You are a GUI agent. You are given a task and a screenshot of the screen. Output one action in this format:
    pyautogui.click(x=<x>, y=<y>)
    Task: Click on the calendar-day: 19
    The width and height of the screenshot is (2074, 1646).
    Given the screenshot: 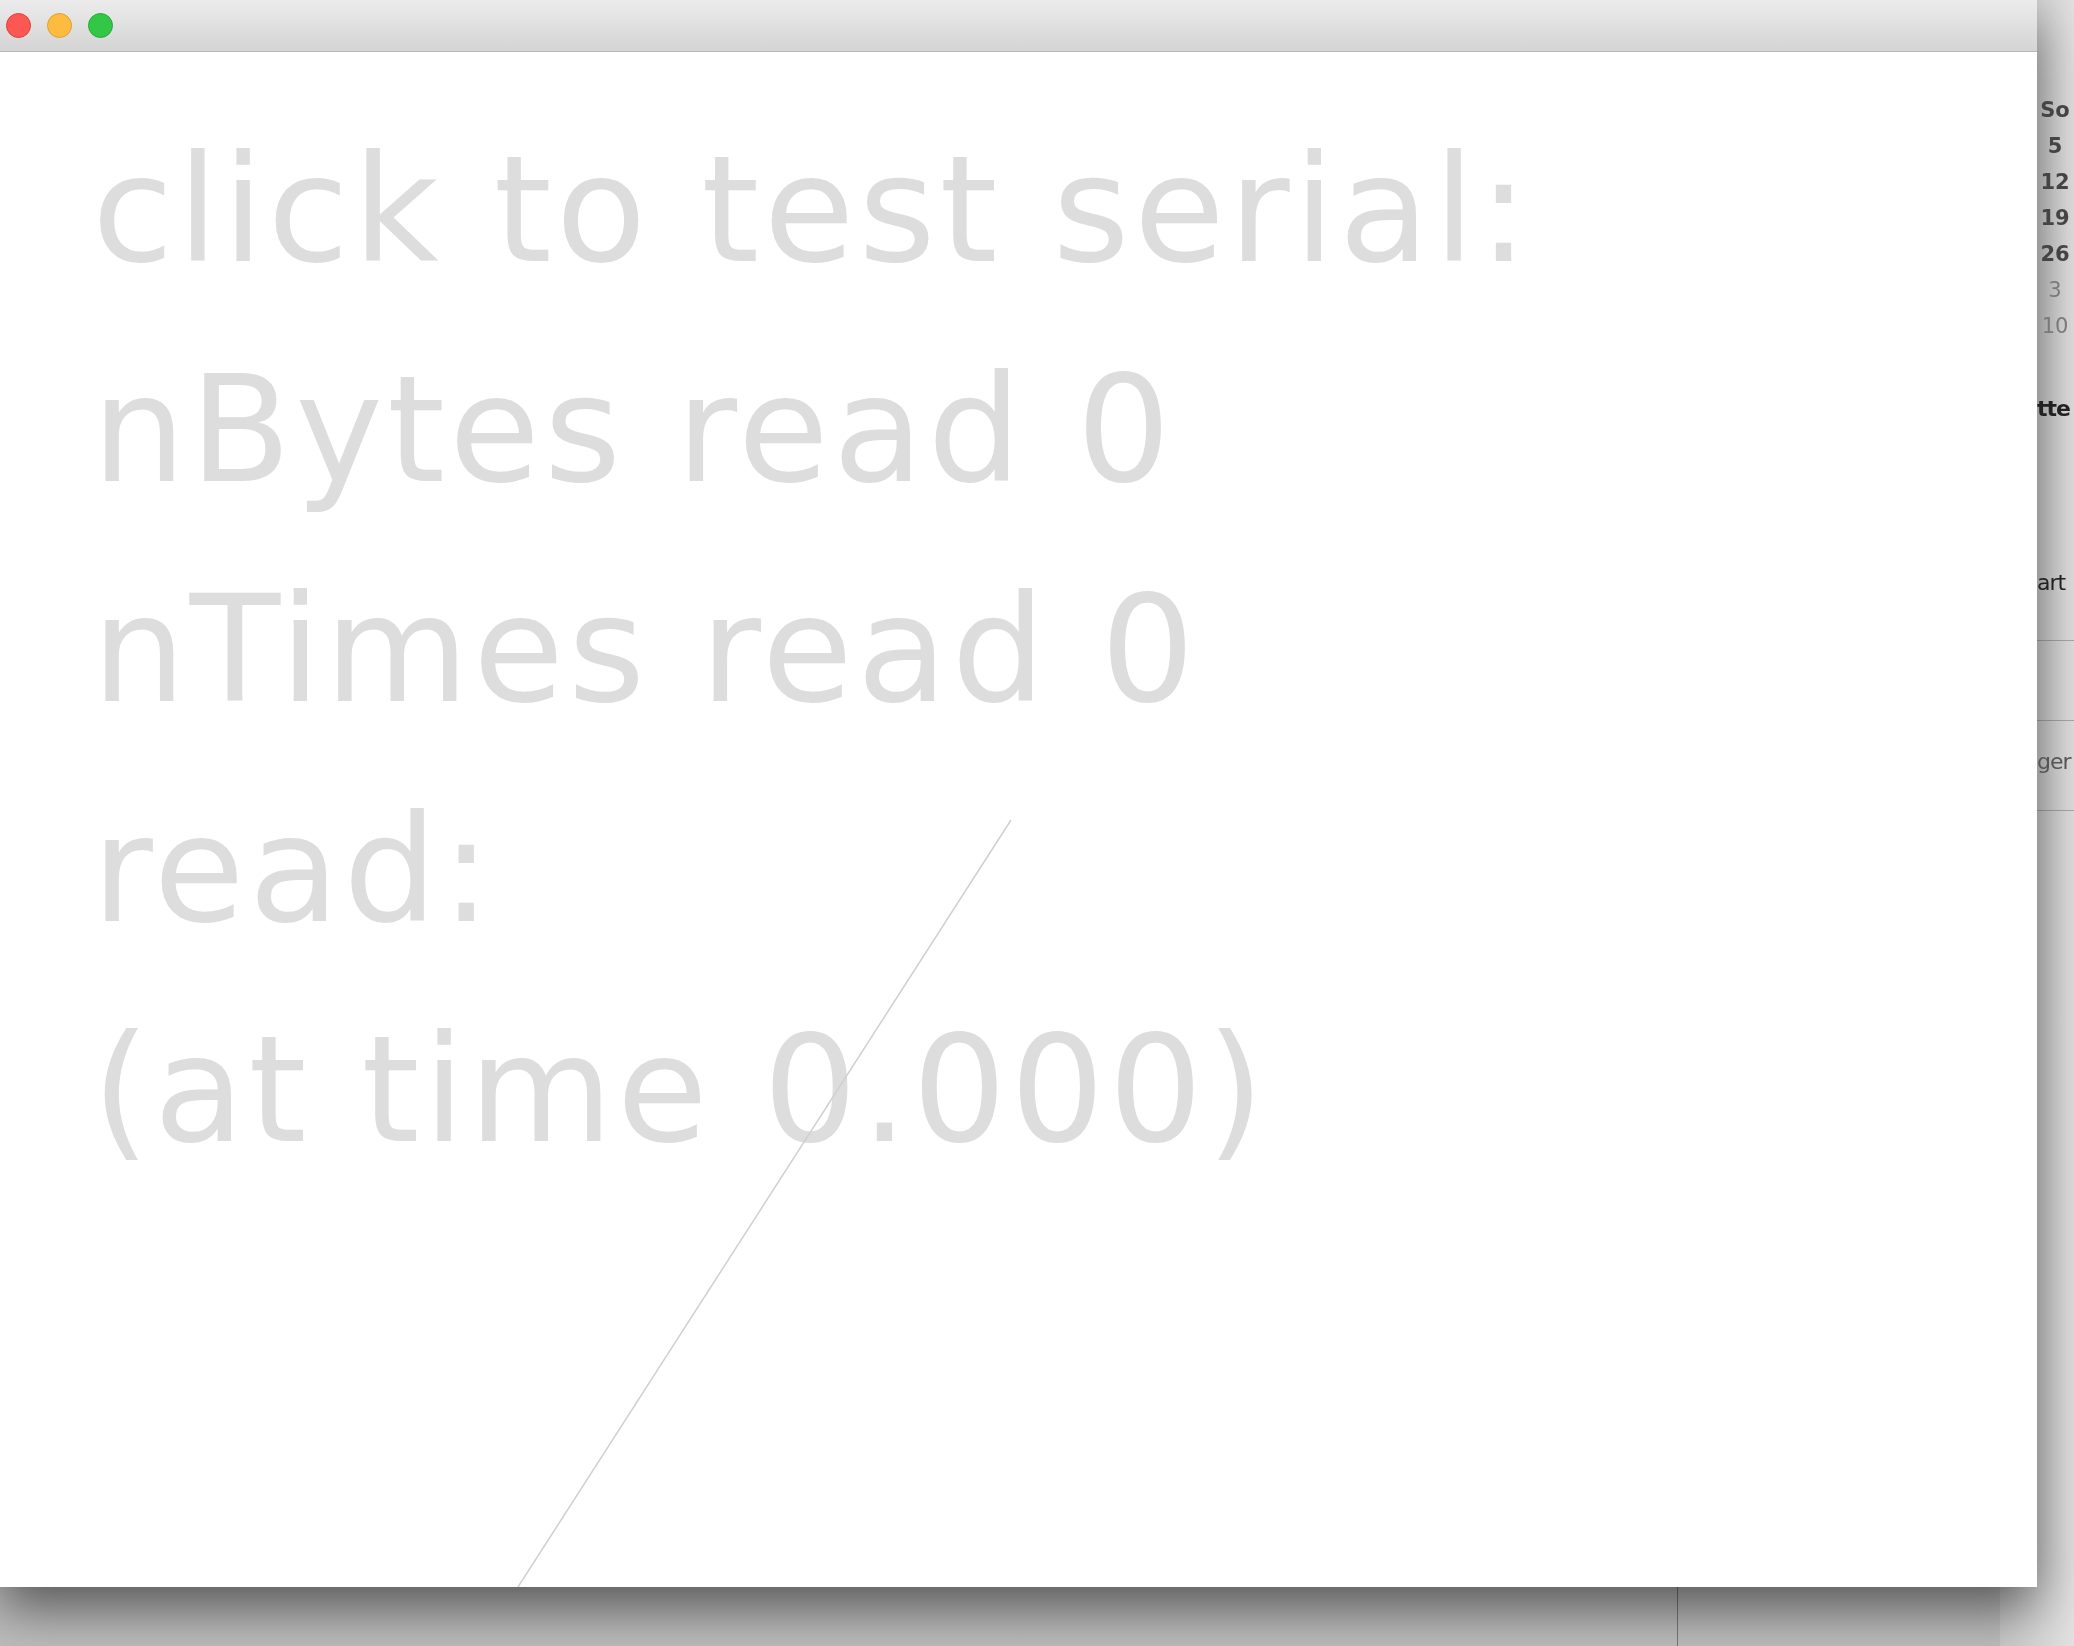 What is the action you would take?
    pyautogui.click(x=2055, y=218)
    